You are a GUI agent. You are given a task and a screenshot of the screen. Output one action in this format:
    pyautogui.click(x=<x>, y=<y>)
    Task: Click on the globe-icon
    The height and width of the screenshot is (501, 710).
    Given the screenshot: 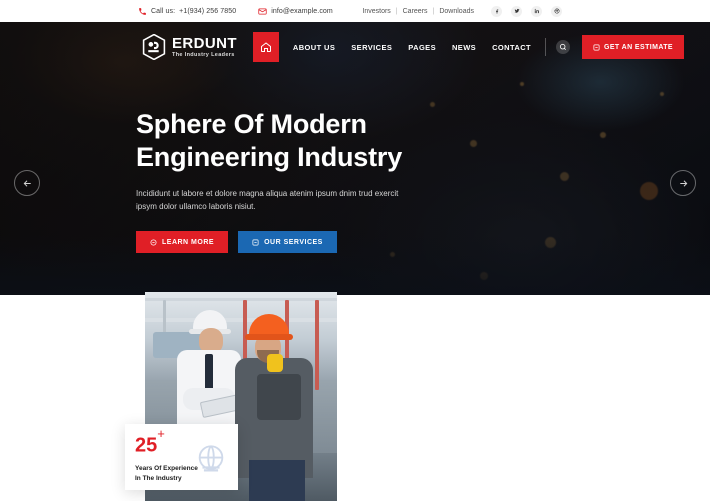 What is the action you would take?
    pyautogui.click(x=211, y=459)
    